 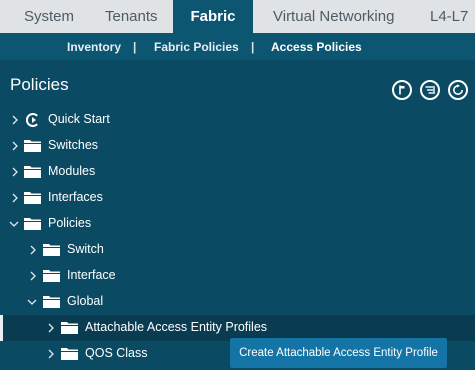 I want to click on tree-item-global: Global, so click(x=237, y=302).